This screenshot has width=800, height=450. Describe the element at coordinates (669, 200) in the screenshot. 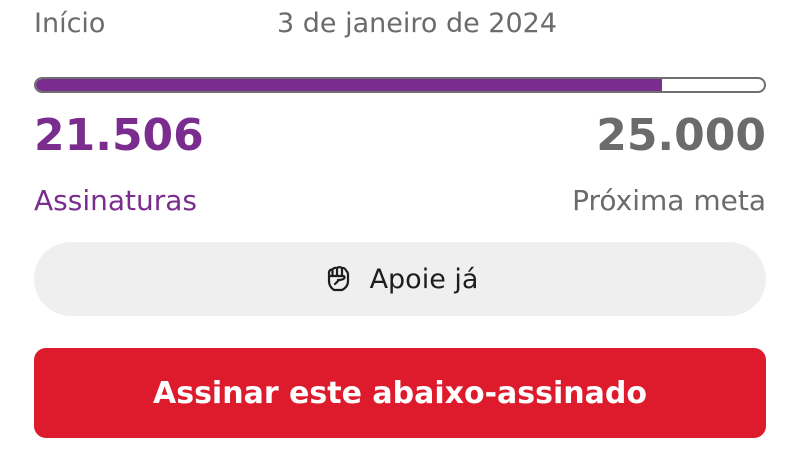

I see `goal-label: Próxima meta` at that location.